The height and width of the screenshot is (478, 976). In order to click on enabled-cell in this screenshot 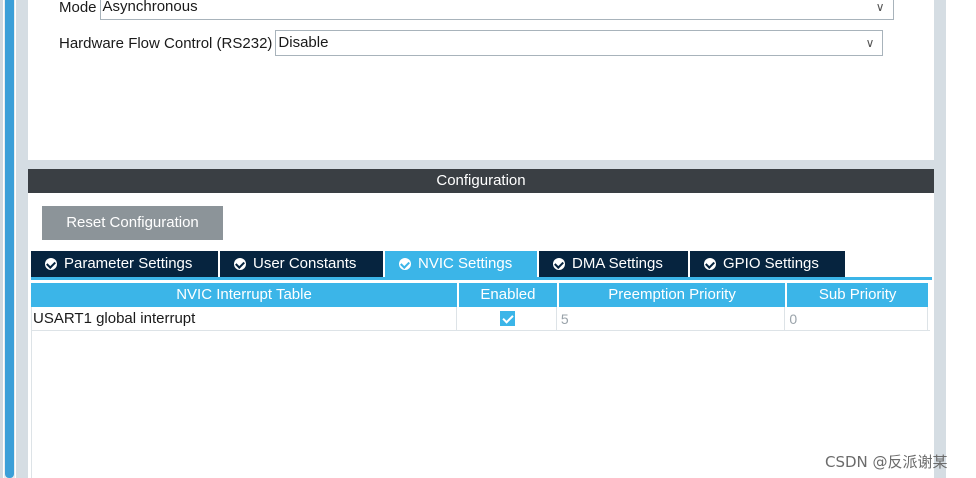, I will do `click(508, 318)`.